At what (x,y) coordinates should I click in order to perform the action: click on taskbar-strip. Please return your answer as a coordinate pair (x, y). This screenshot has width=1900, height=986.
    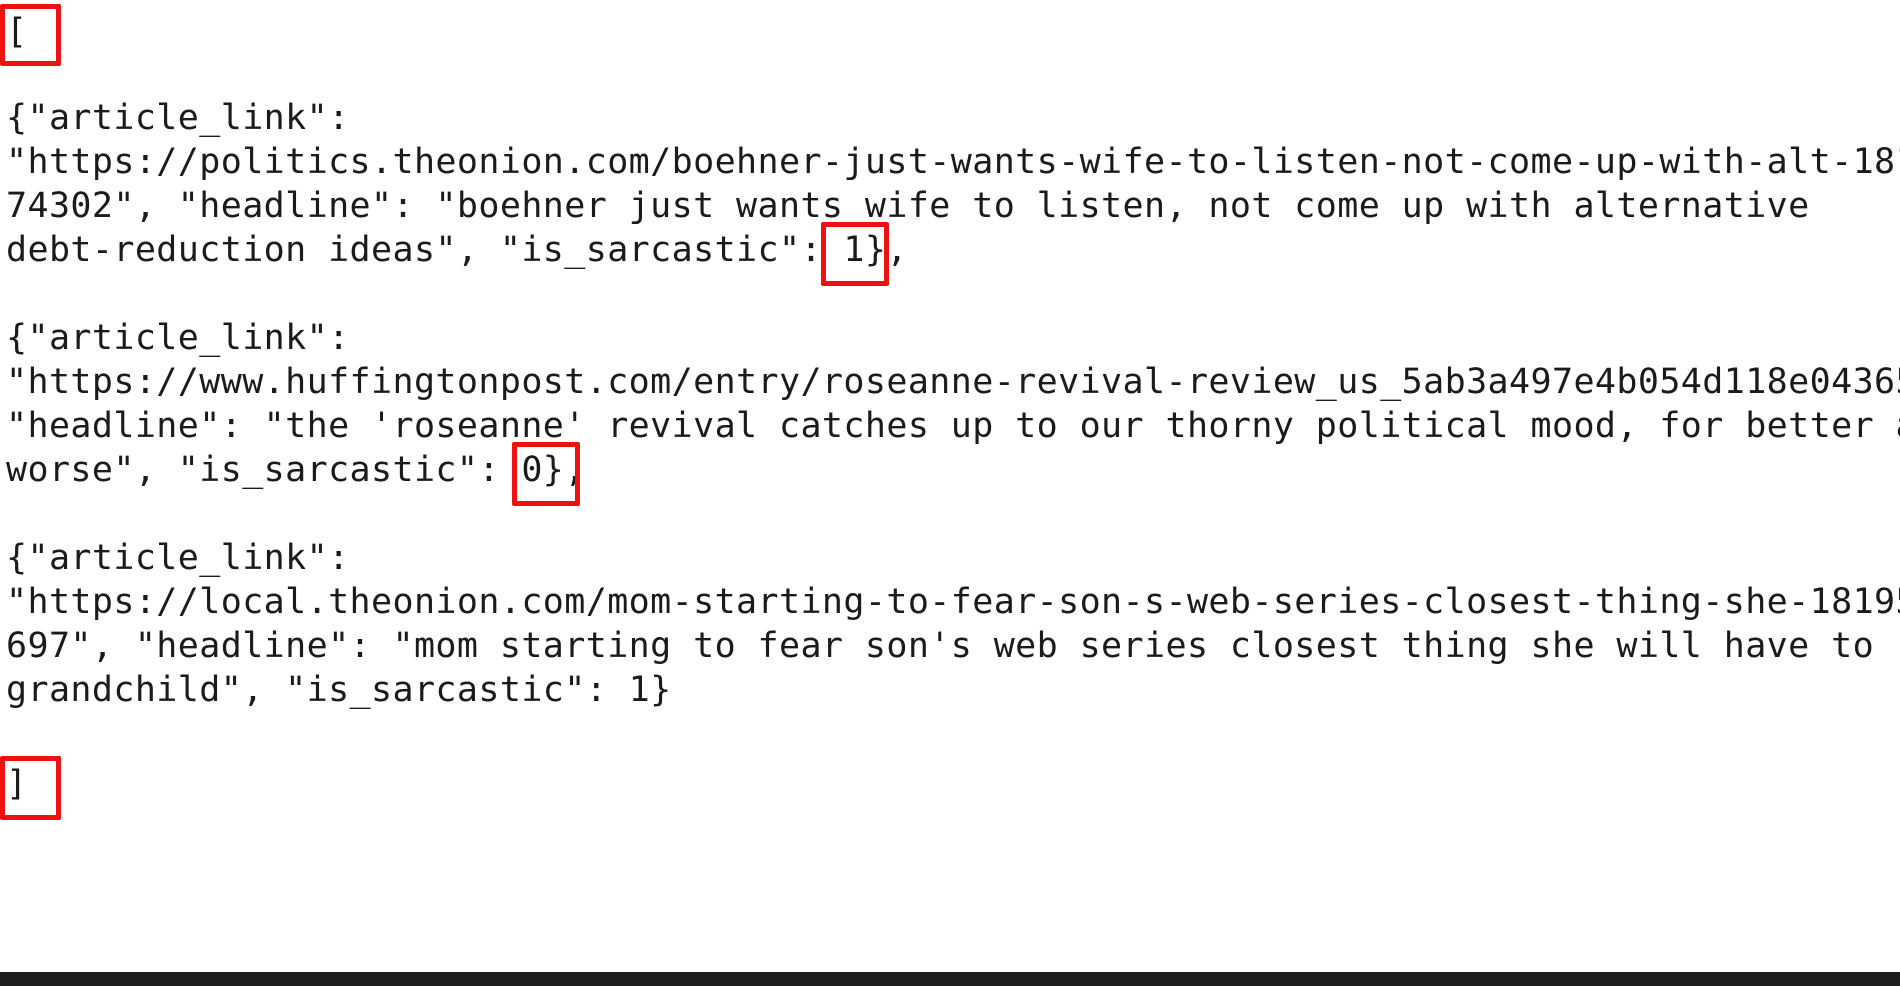
    Looking at the image, I should click on (950, 979).